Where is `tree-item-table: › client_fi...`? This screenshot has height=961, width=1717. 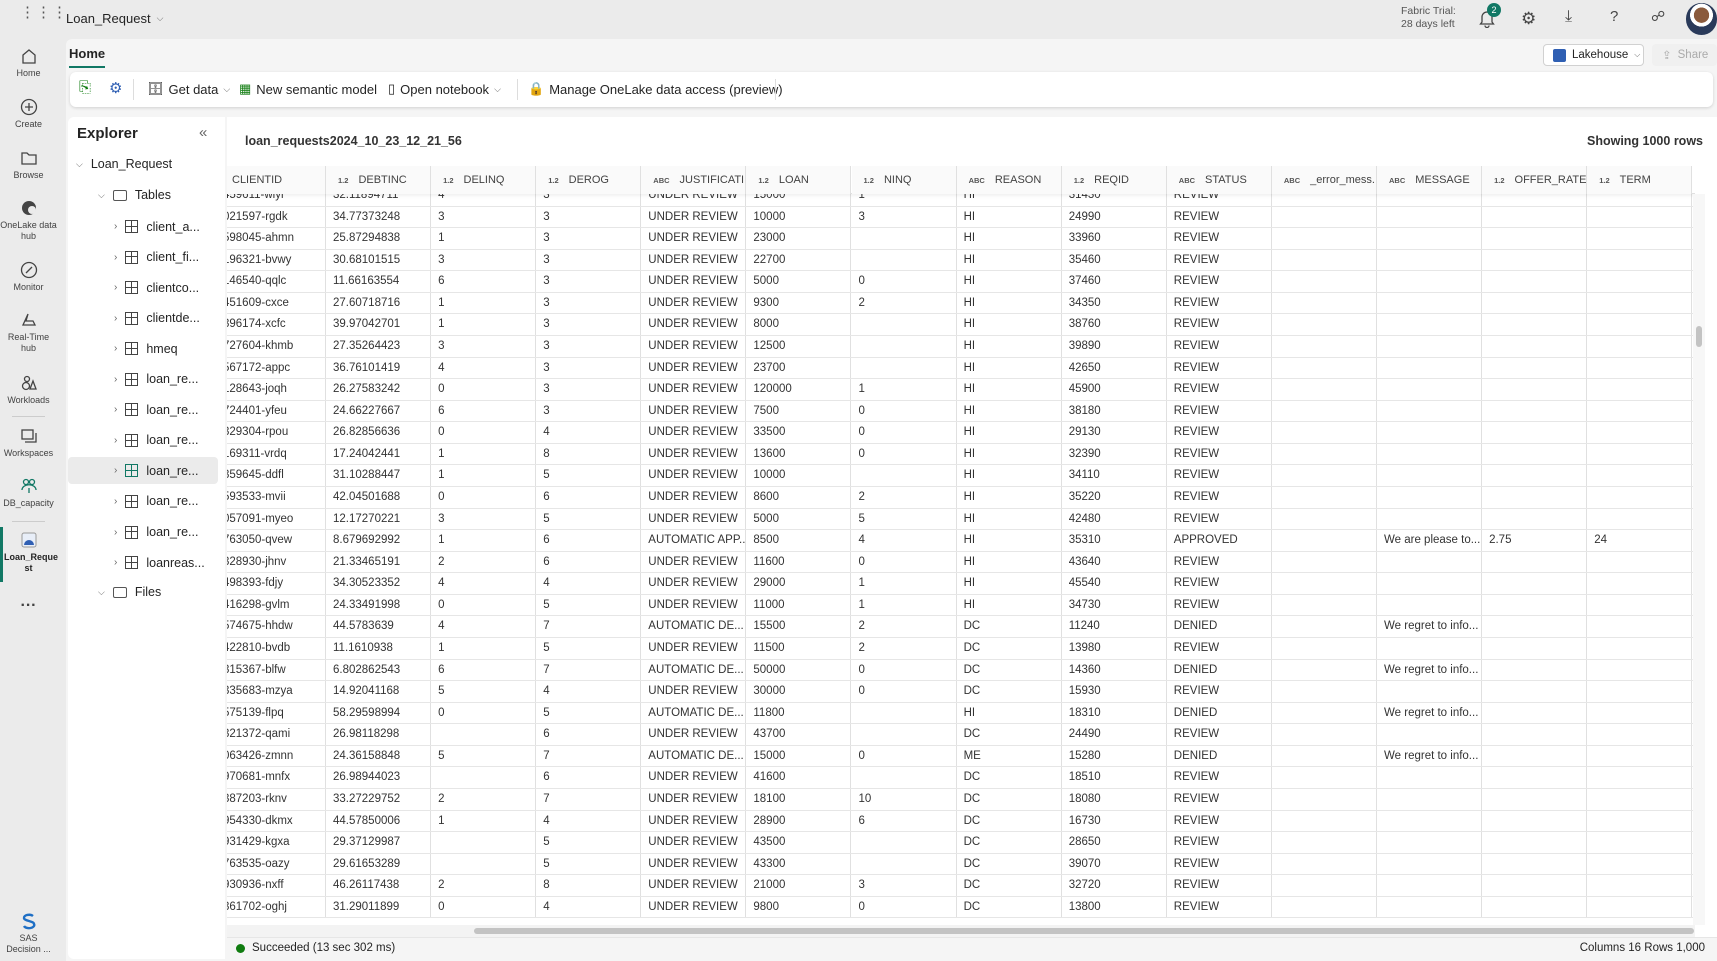
tree-item-table: › client_fi... is located at coordinates (143, 257).